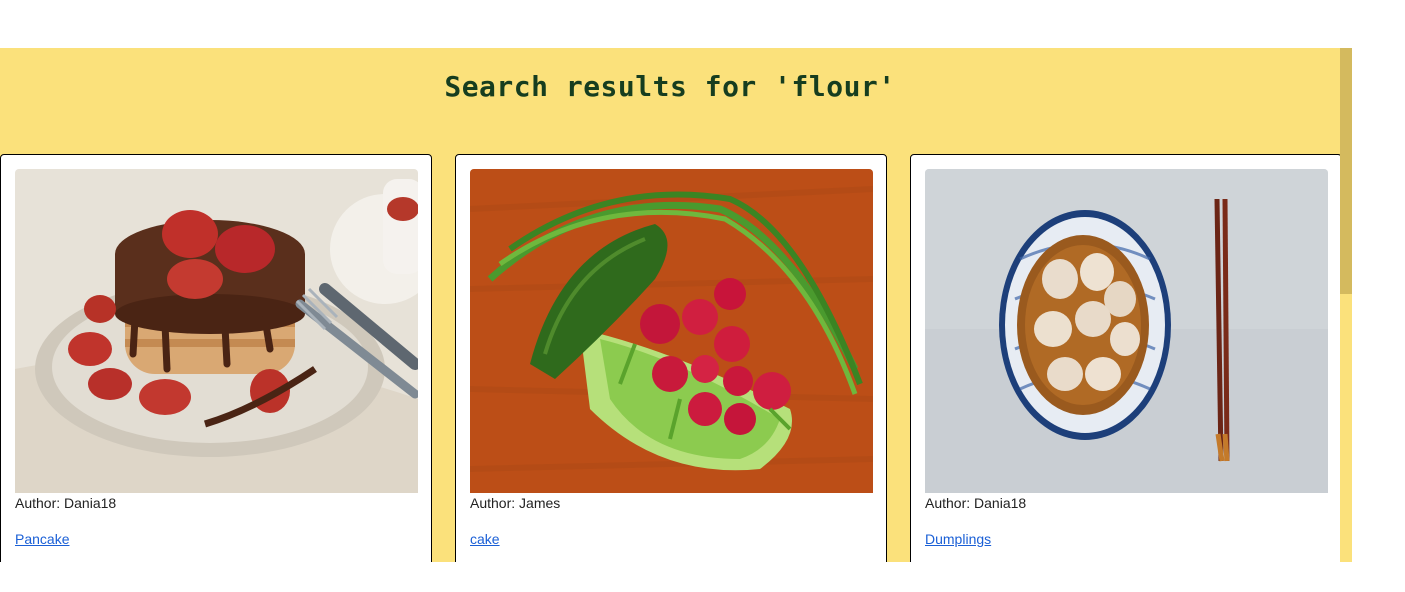 The width and height of the screenshot is (1405, 592). What do you see at coordinates (1346, 305) in the screenshot?
I see `vertical-scrollbar` at bounding box center [1346, 305].